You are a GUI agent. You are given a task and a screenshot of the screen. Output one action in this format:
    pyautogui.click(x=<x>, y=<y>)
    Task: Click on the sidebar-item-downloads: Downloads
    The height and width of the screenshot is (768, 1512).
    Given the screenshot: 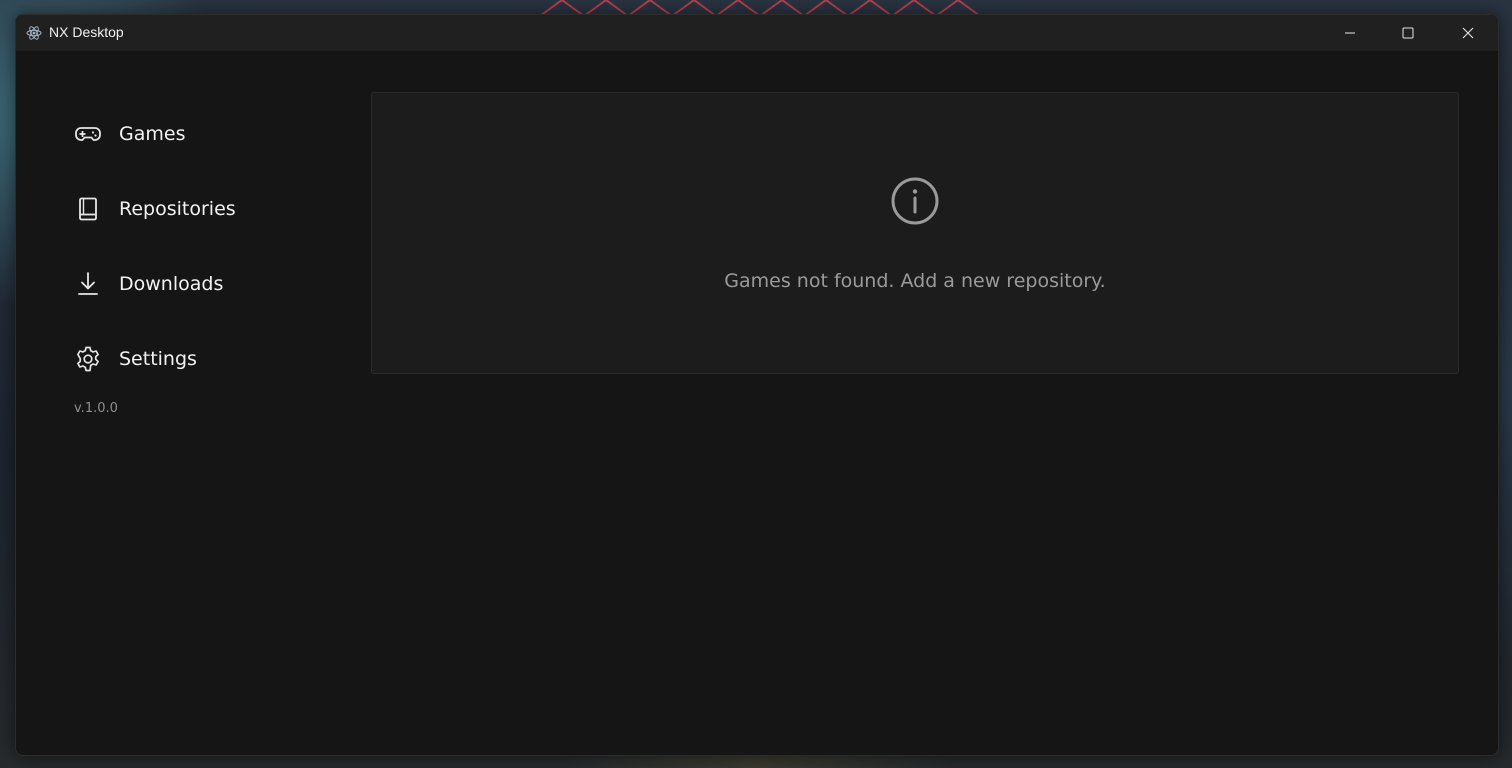 What is the action you would take?
    pyautogui.click(x=198, y=284)
    